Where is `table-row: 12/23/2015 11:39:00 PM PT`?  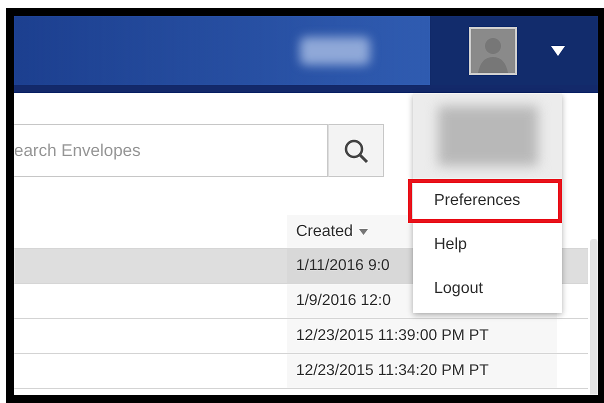
table-row: 12/23/2015 11:39:00 PM PT is located at coordinates (301, 335).